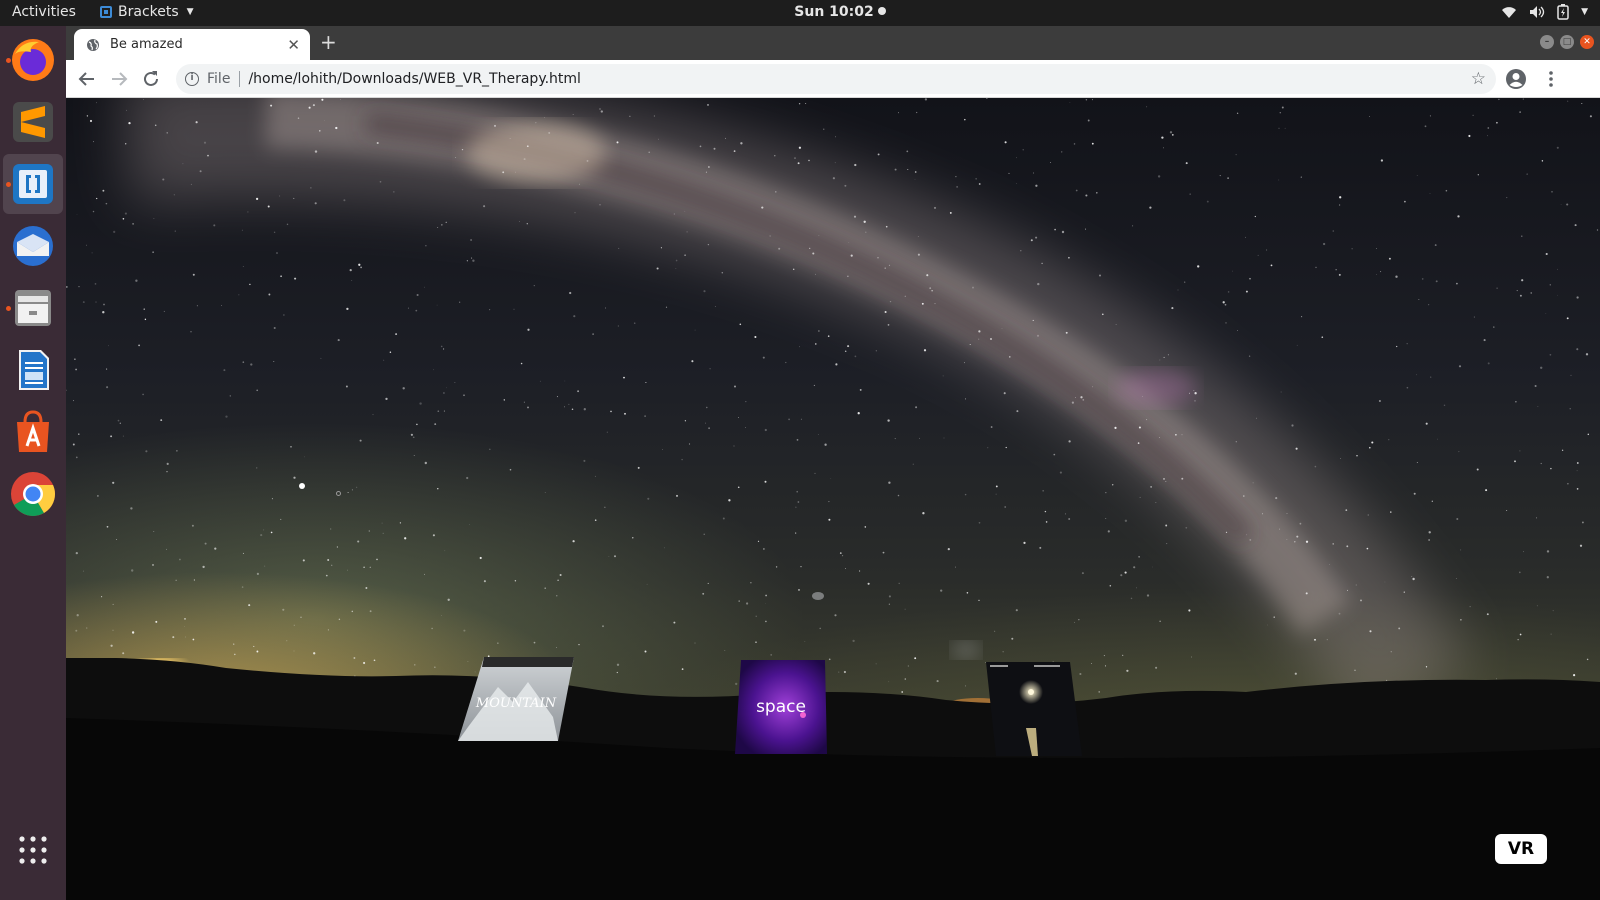 Image resolution: width=1600 pixels, height=900 pixels. I want to click on tab-strip: Be amazed ✕ + – □ ✕, so click(833, 43).